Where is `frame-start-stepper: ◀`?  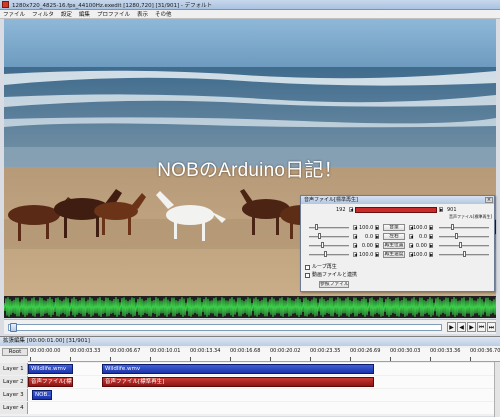 frame-start-stepper: ◀ is located at coordinates (351, 209).